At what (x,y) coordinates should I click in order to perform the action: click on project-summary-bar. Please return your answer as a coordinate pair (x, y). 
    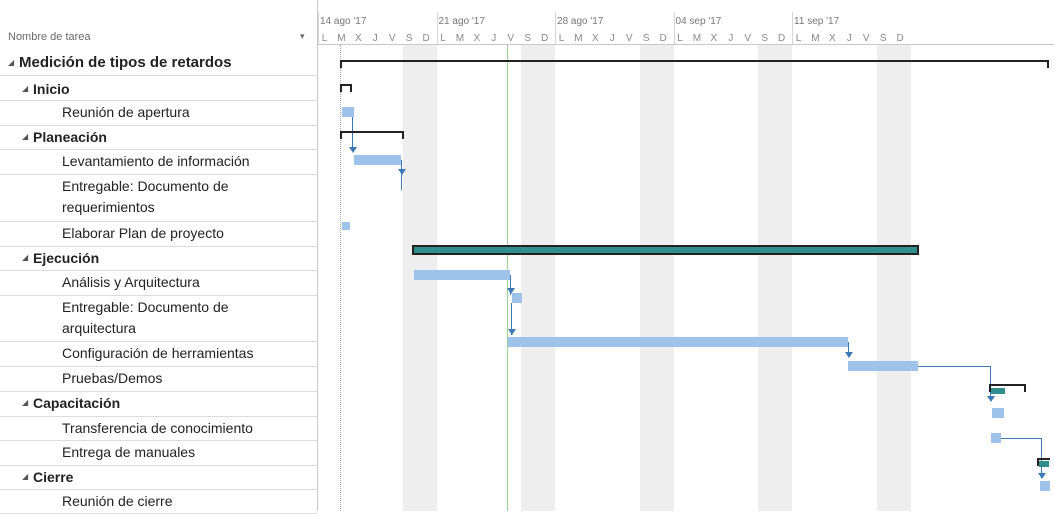
    Looking at the image, I should click on (694, 61).